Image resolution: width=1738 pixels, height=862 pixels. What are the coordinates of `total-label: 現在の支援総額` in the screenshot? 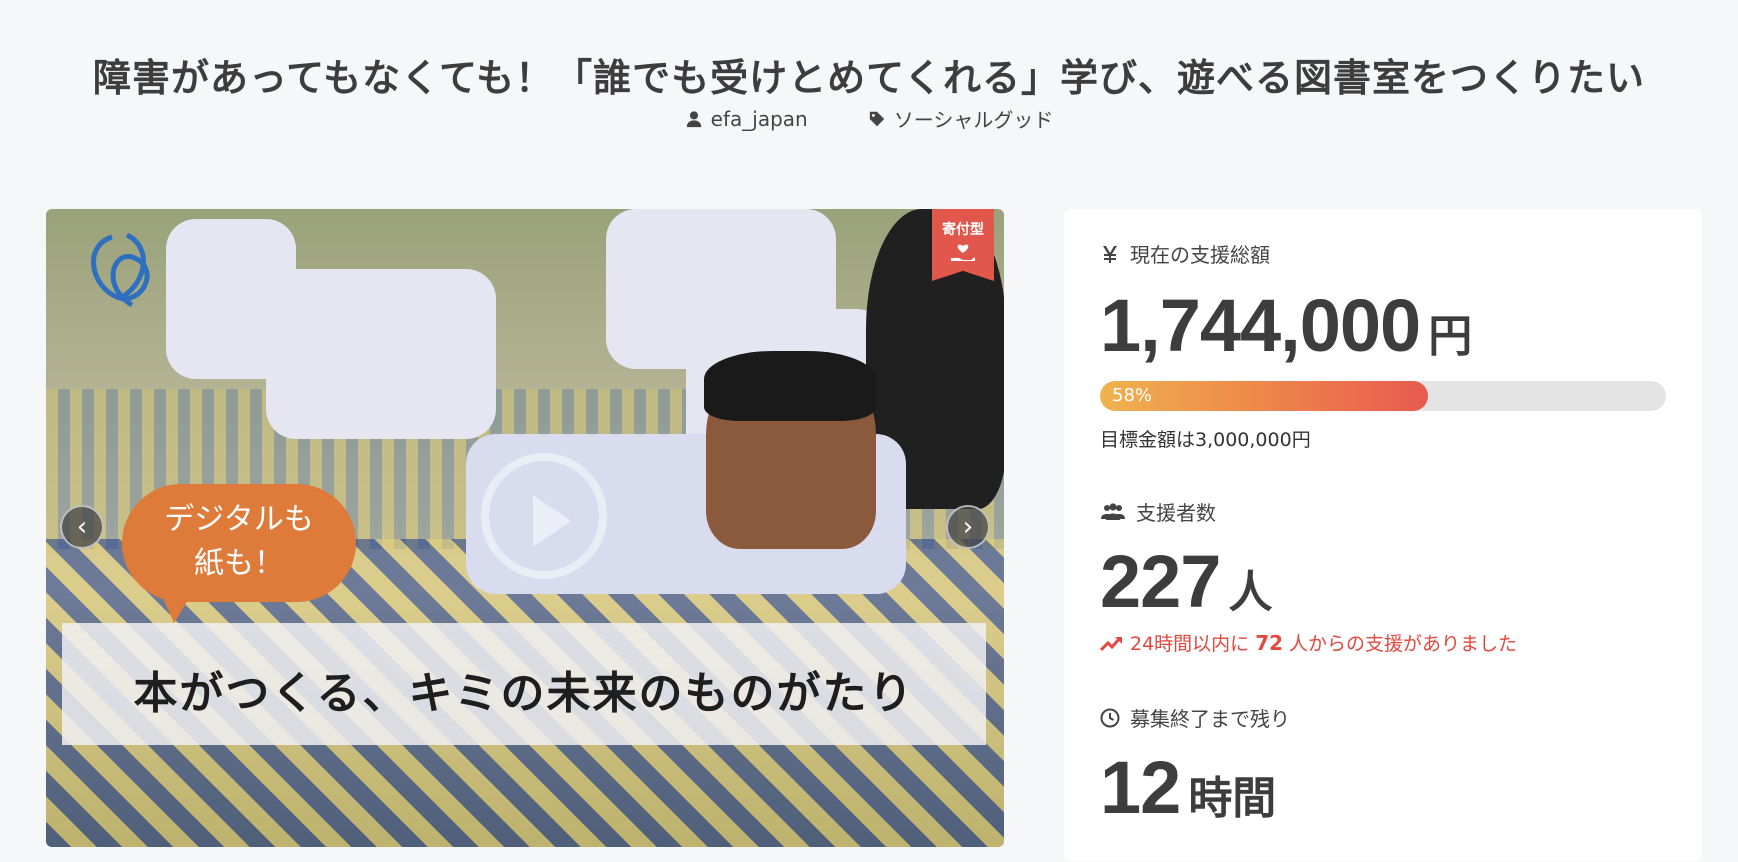 It's located at (1200, 255).